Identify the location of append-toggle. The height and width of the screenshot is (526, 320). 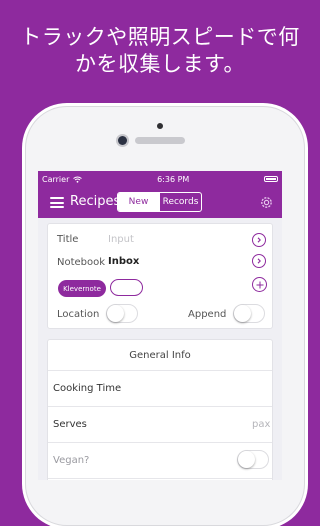
(249, 313).